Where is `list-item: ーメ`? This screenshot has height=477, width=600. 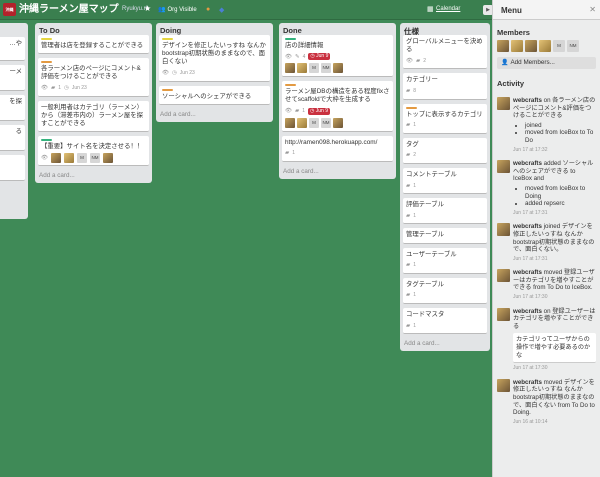
list-item: ーメ is located at coordinates (12, 78).